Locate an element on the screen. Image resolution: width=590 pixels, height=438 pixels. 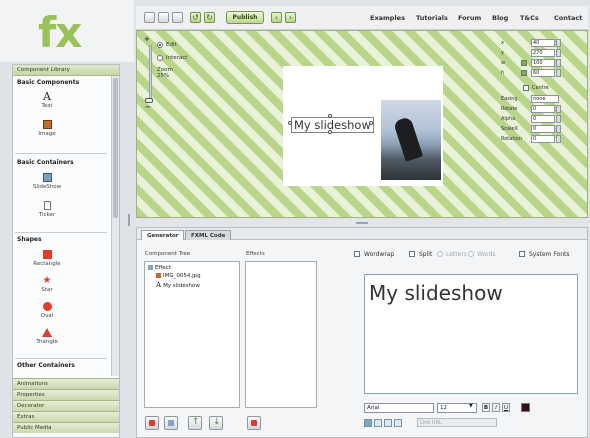
prop-w-stepper is located at coordinates (558, 63).